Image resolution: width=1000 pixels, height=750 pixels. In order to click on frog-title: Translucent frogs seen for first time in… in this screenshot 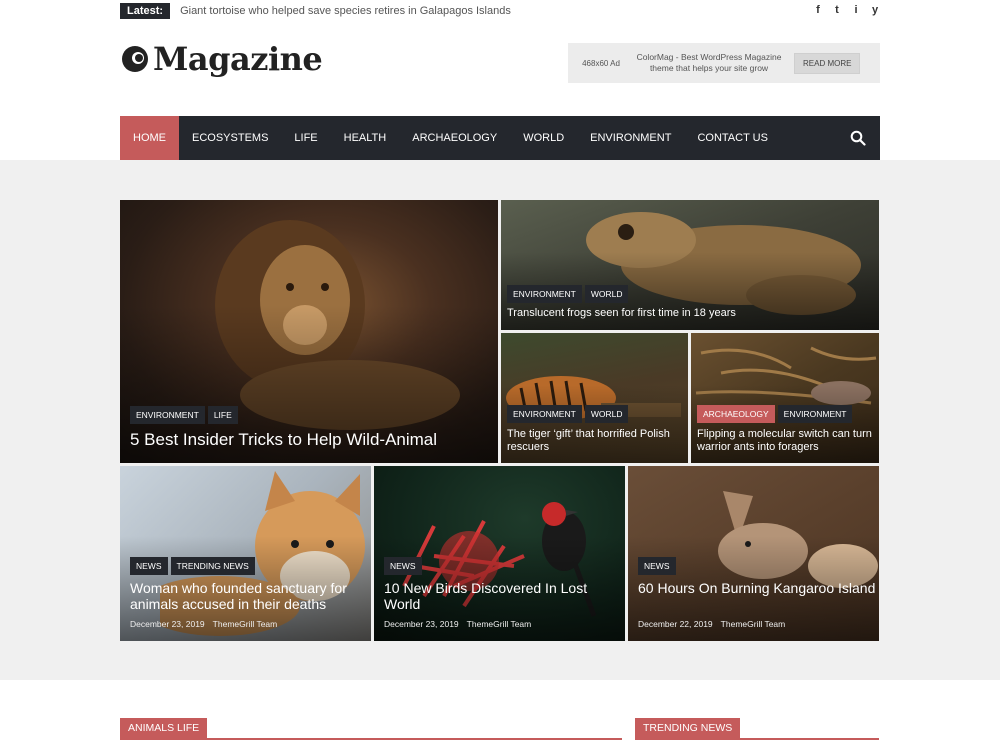, I will do `click(687, 313)`.